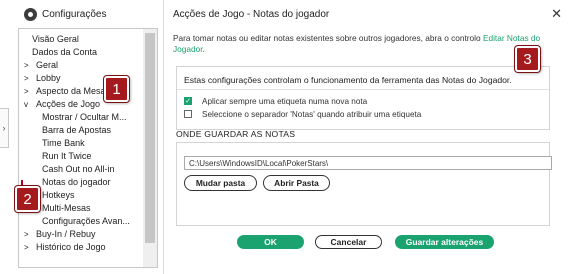  I want to click on gear-icon, so click(30, 14).